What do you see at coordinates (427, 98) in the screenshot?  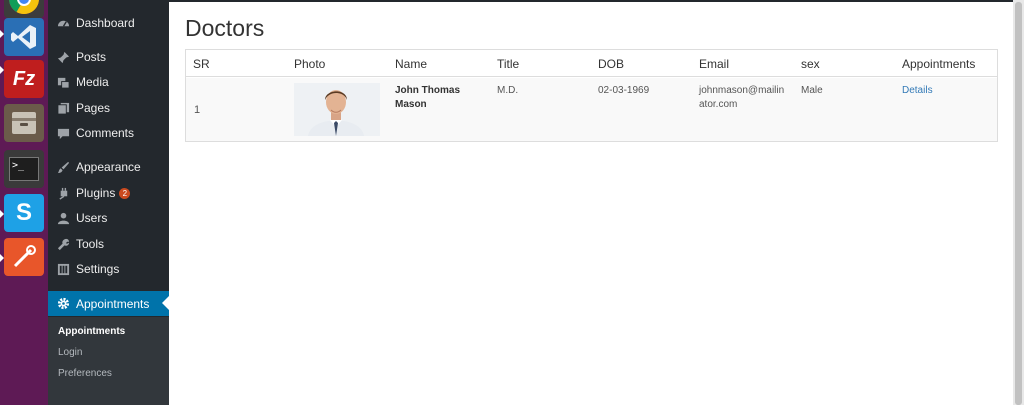 I see `doctor-name-cell: John Thomas Mason` at bounding box center [427, 98].